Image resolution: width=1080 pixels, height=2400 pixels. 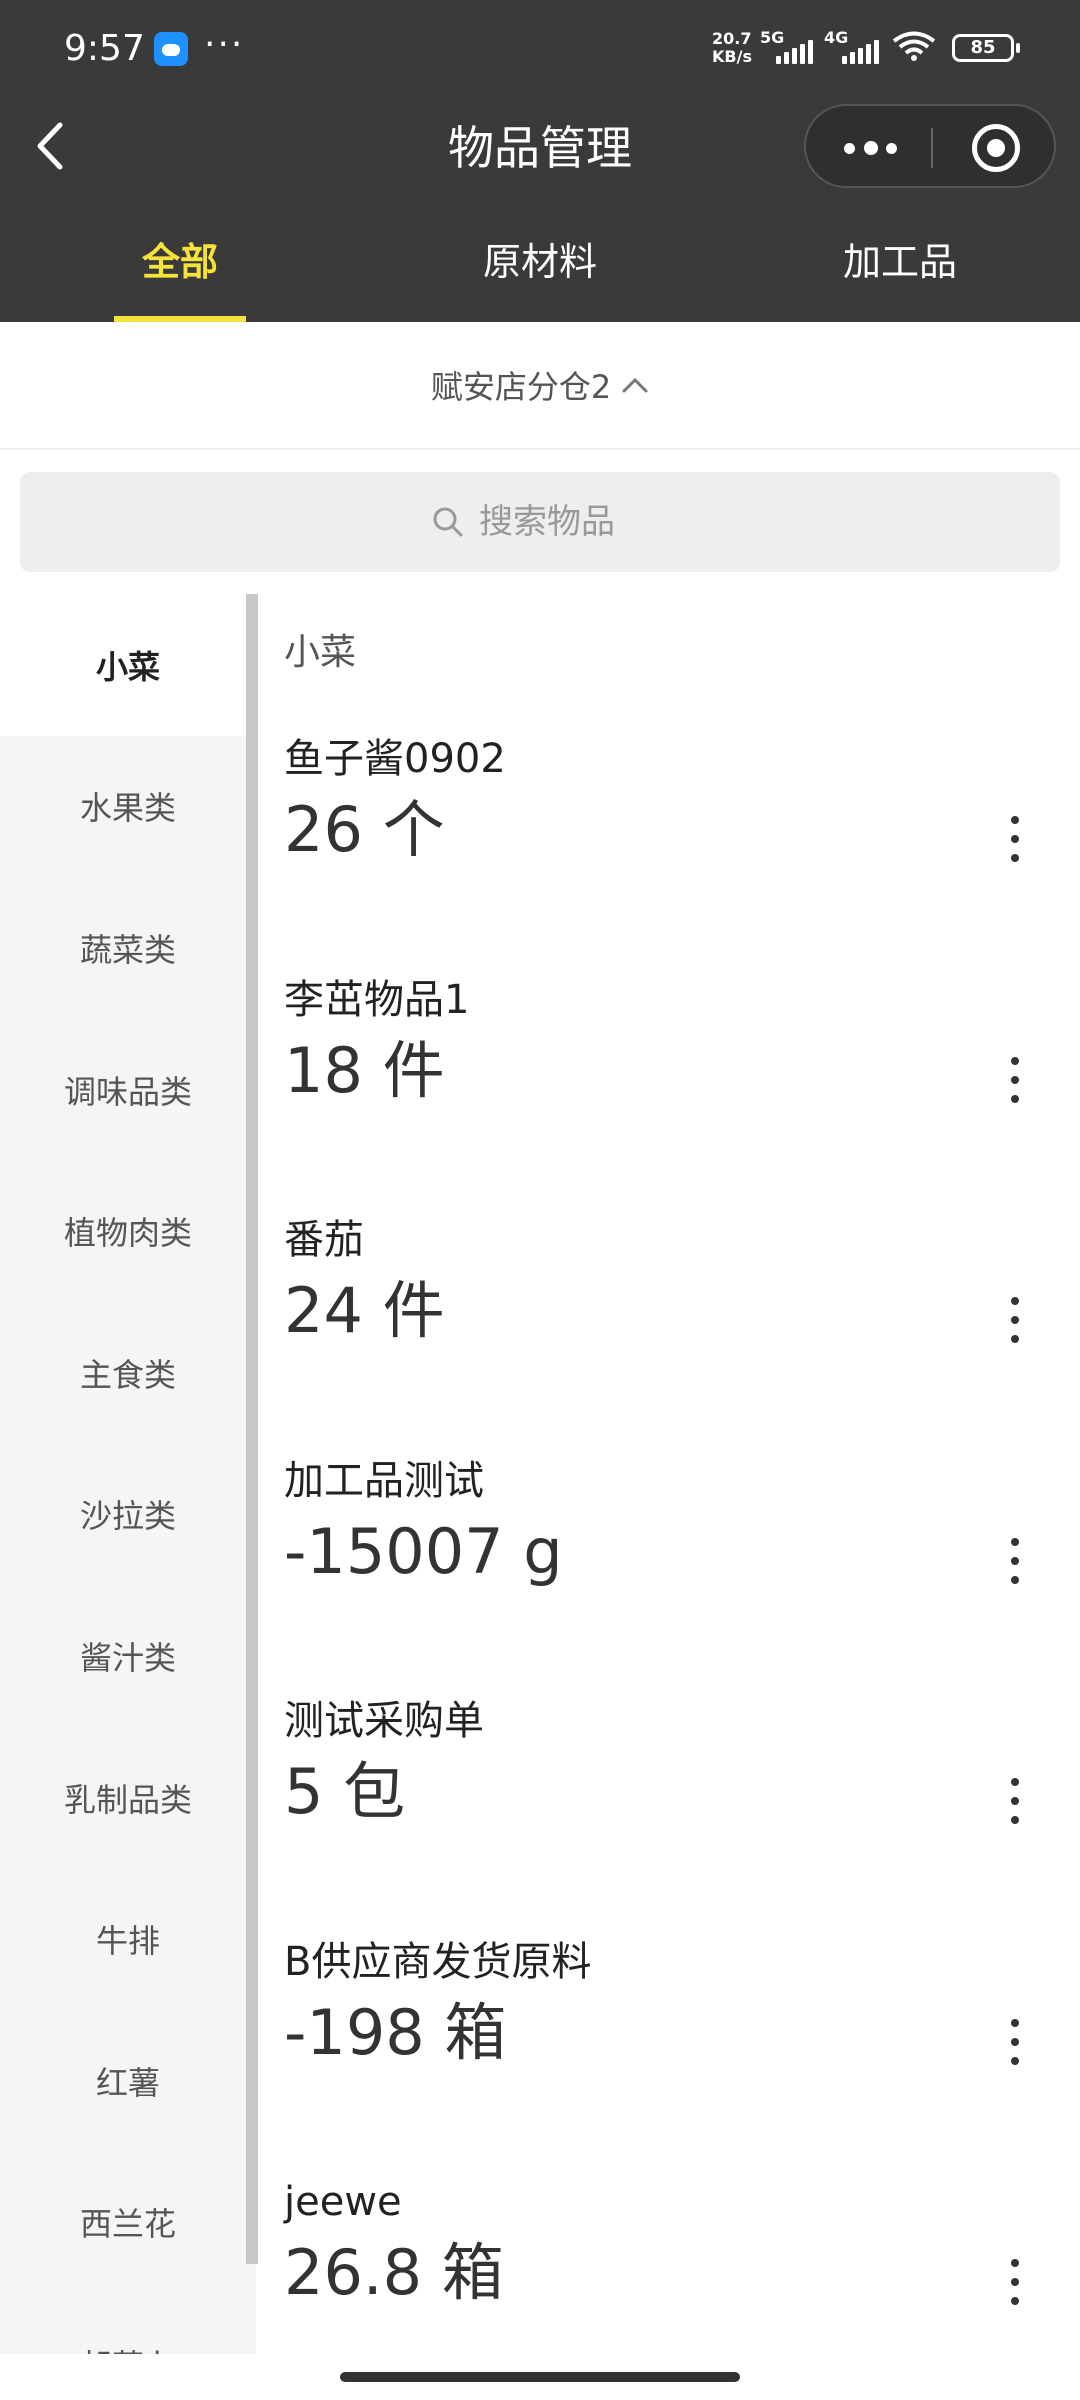 What do you see at coordinates (796, 52) in the screenshot?
I see `signal-bars-icon` at bounding box center [796, 52].